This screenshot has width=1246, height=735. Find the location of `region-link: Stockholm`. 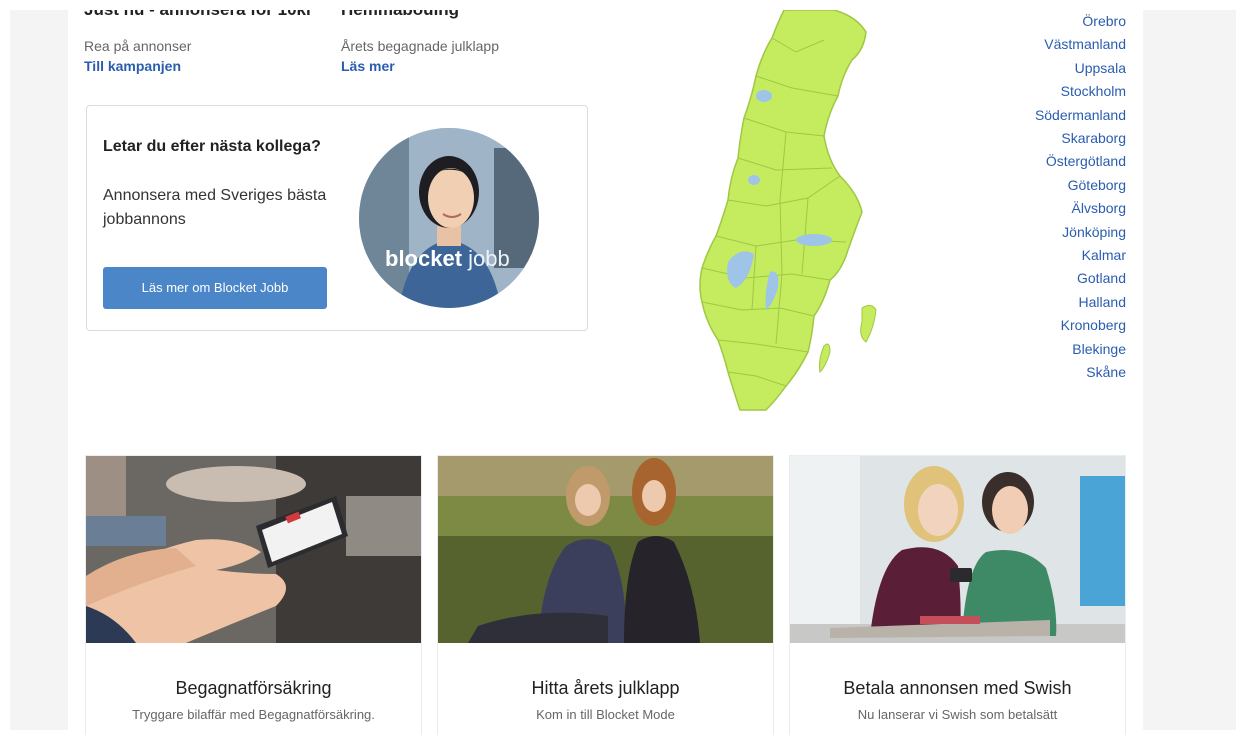

region-link: Stockholm is located at coordinates (1080, 91).